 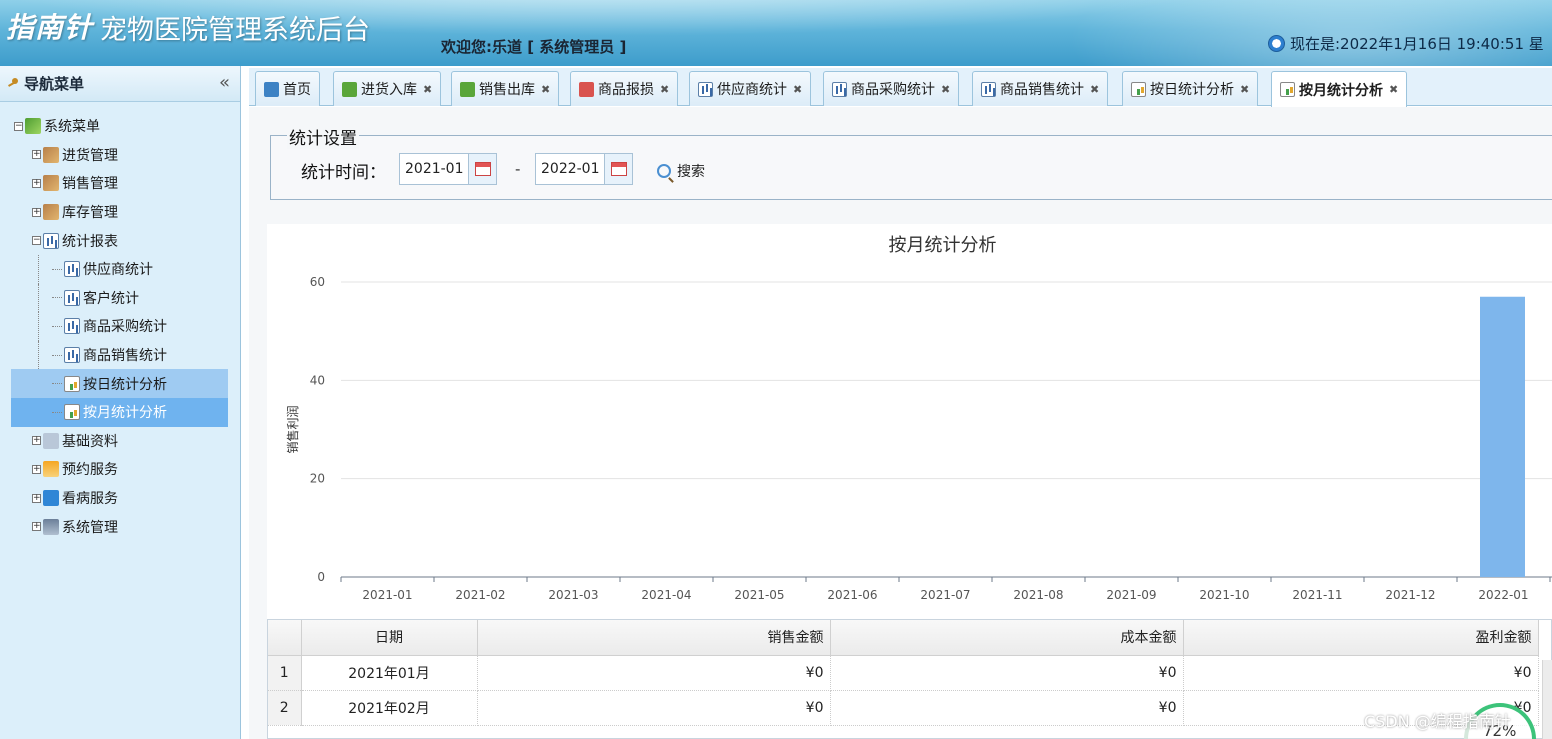 I want to click on y-tick-label: 20, so click(x=317, y=479).